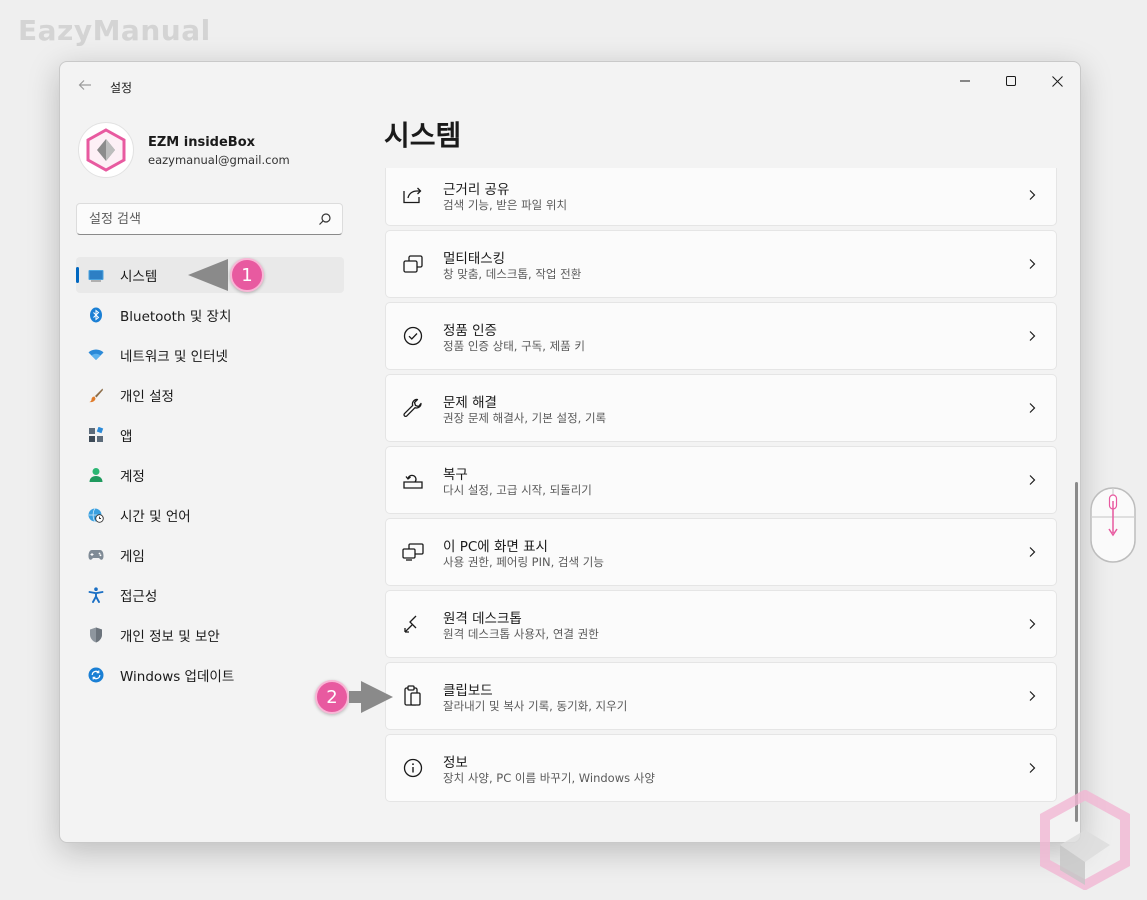 The image size is (1147, 900). Describe the element at coordinates (96, 395) in the screenshot. I see `brush-icon` at that location.